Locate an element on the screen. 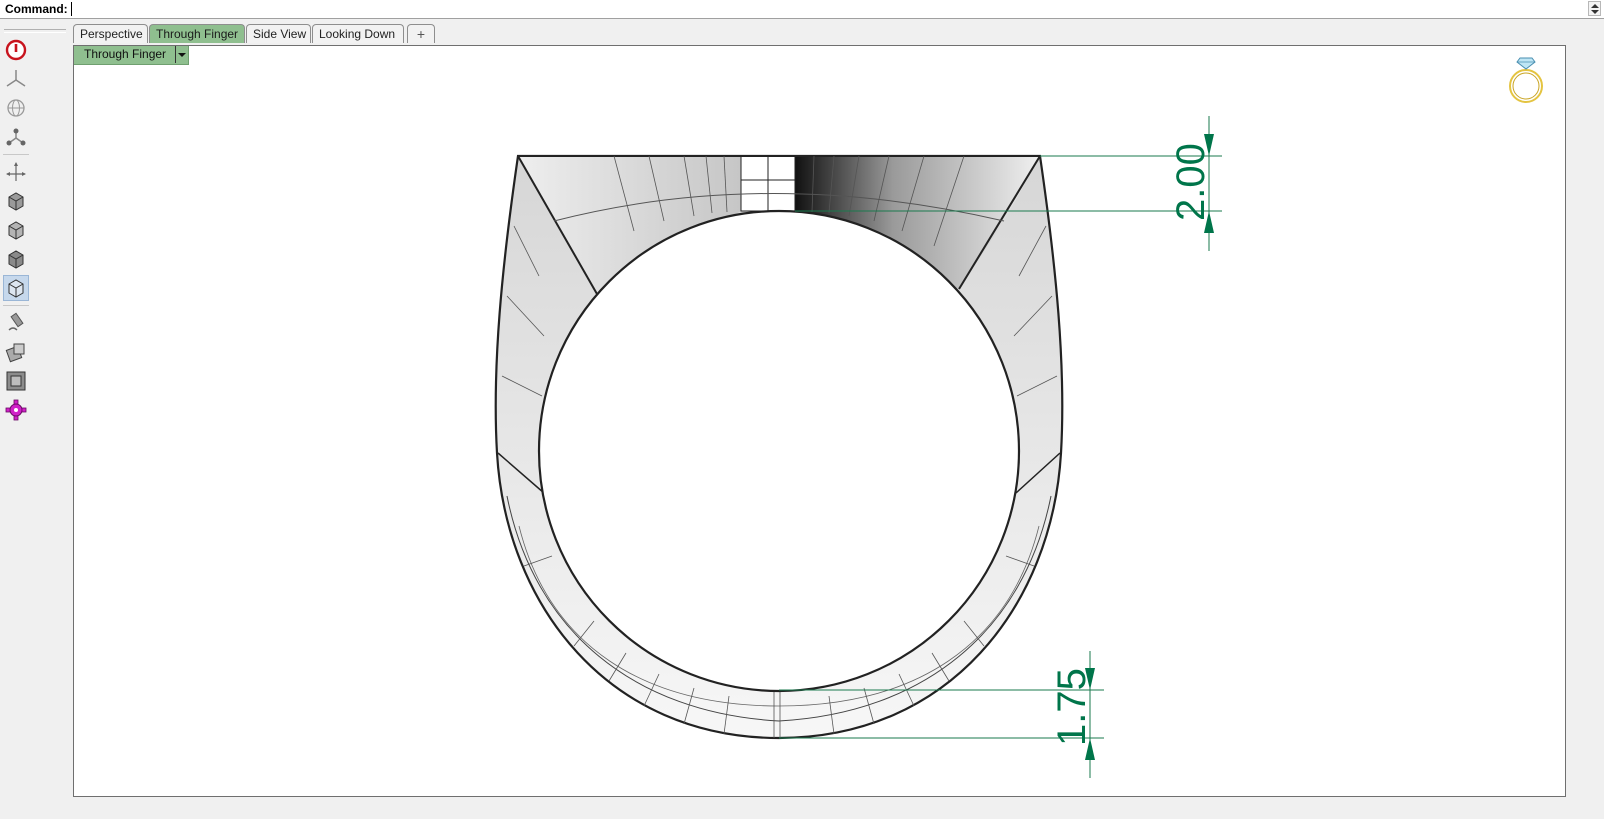 This screenshot has height=819, width=1604. dimension-bottom-value: 1.75 is located at coordinates (1072, 707).